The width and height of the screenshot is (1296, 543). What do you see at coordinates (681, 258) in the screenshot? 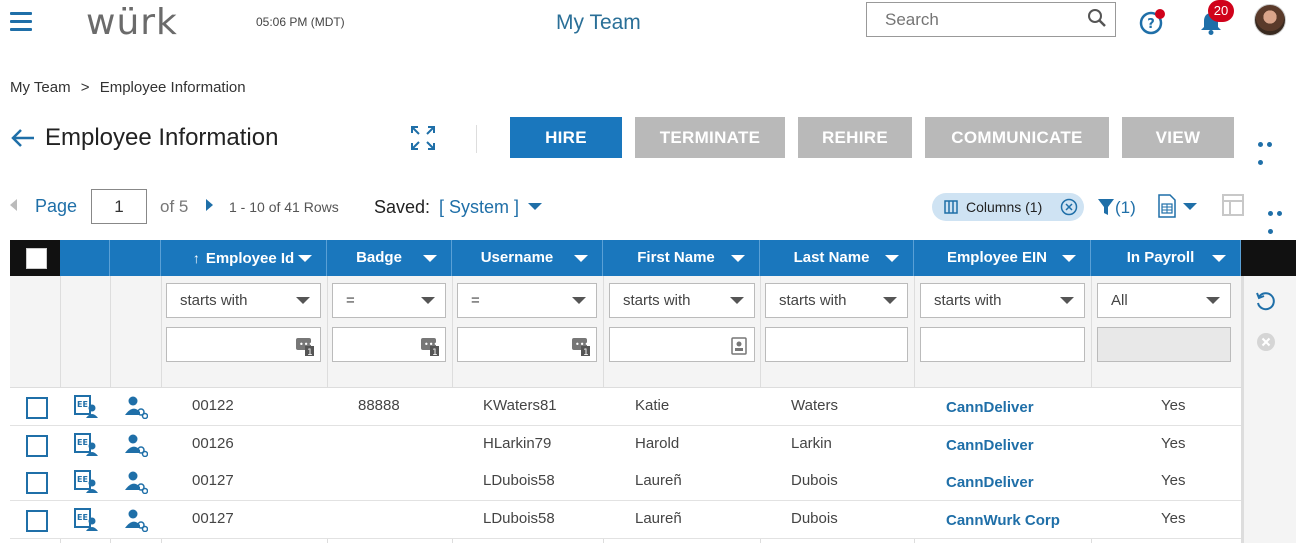
I see `column-header-first-name: First Name` at bounding box center [681, 258].